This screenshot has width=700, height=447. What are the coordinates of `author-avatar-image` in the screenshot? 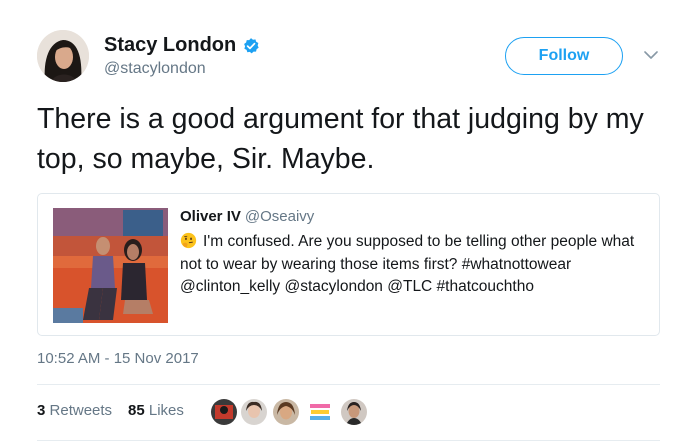 It's located at (63, 56).